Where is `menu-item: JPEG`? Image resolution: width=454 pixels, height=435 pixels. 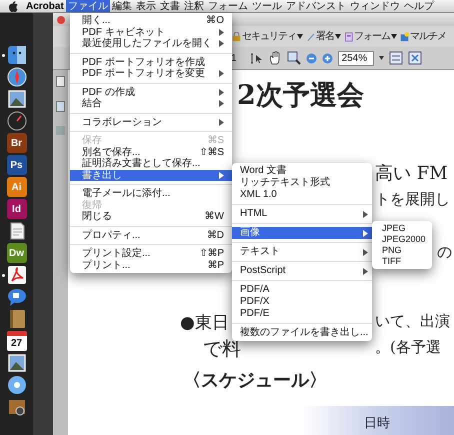 menu-item: JPEG is located at coordinates (402, 228).